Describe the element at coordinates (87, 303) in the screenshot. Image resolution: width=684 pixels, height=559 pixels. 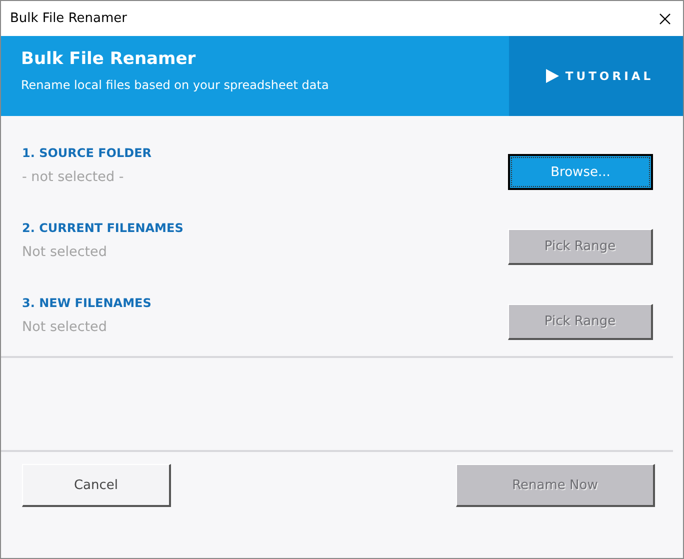
I see `section-heading: 3. NEW FILENAMES` at that location.